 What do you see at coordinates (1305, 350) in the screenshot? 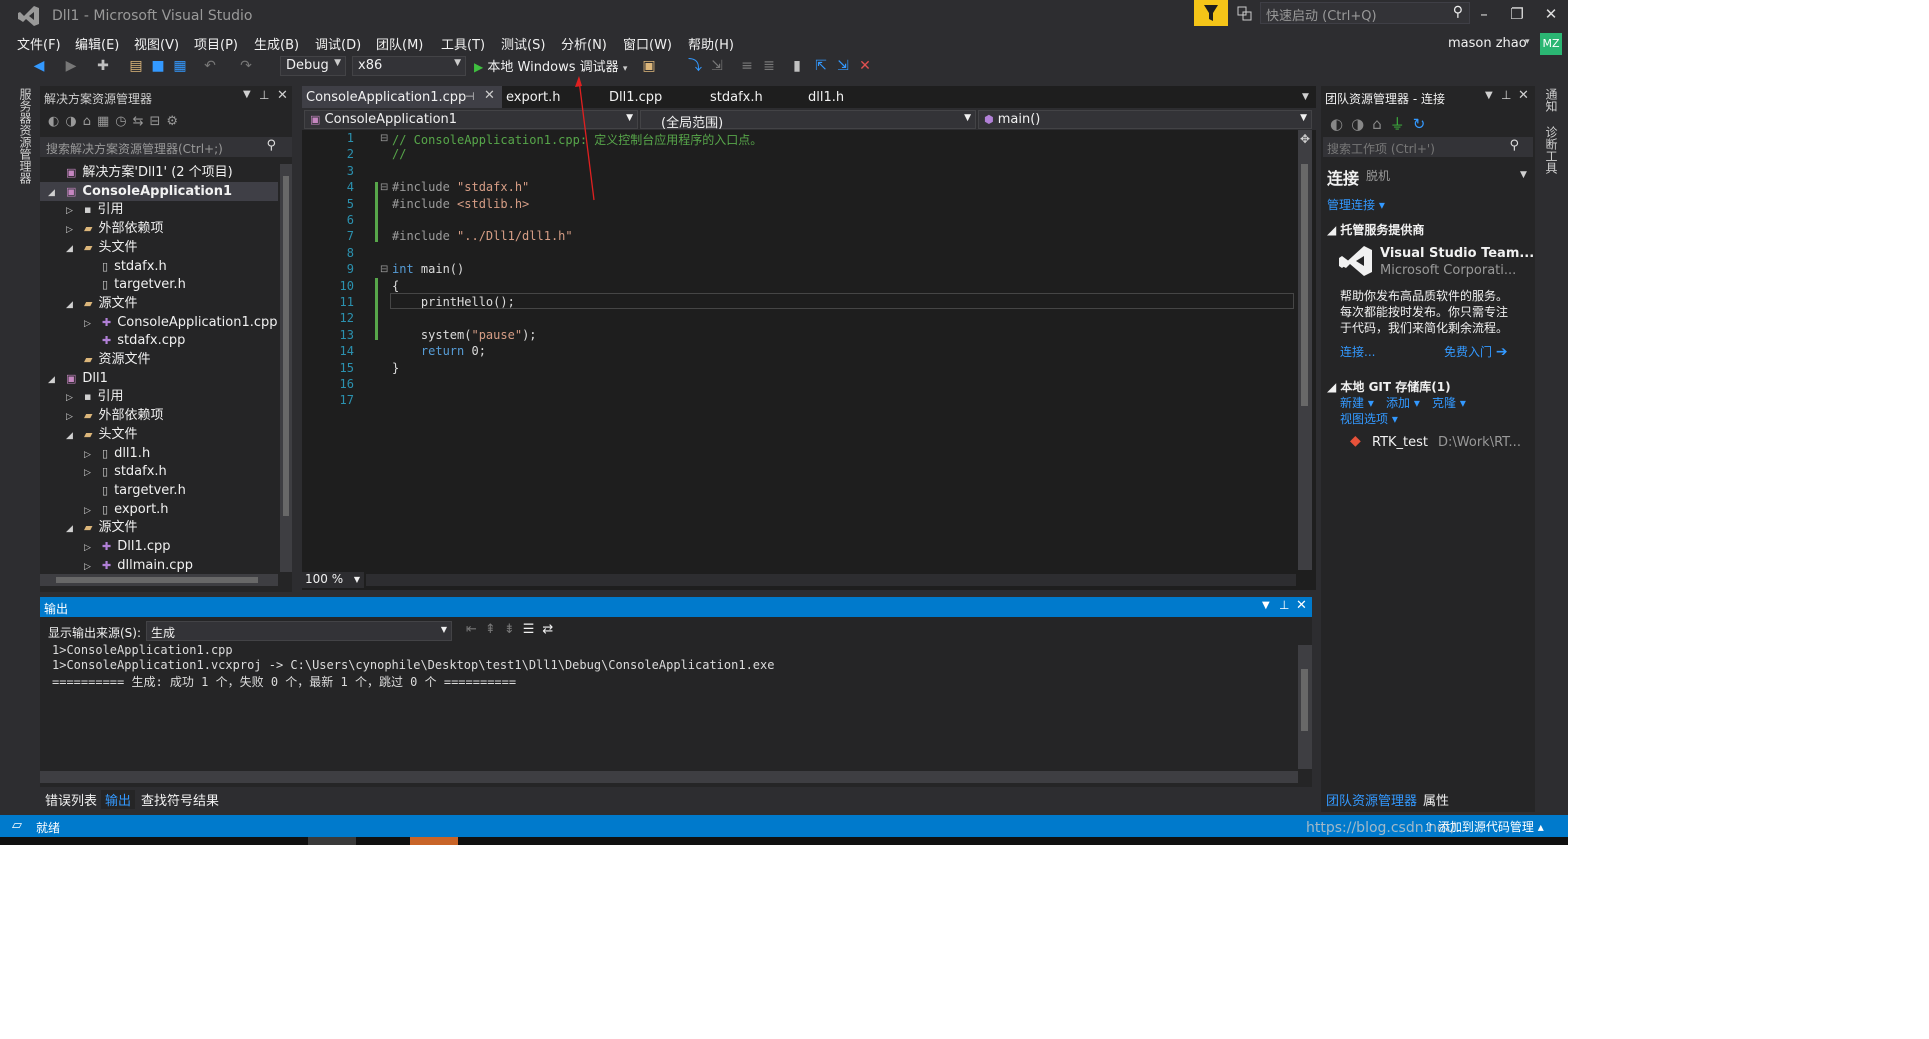
I see `editor-vertical-scrollbar` at bounding box center [1305, 350].